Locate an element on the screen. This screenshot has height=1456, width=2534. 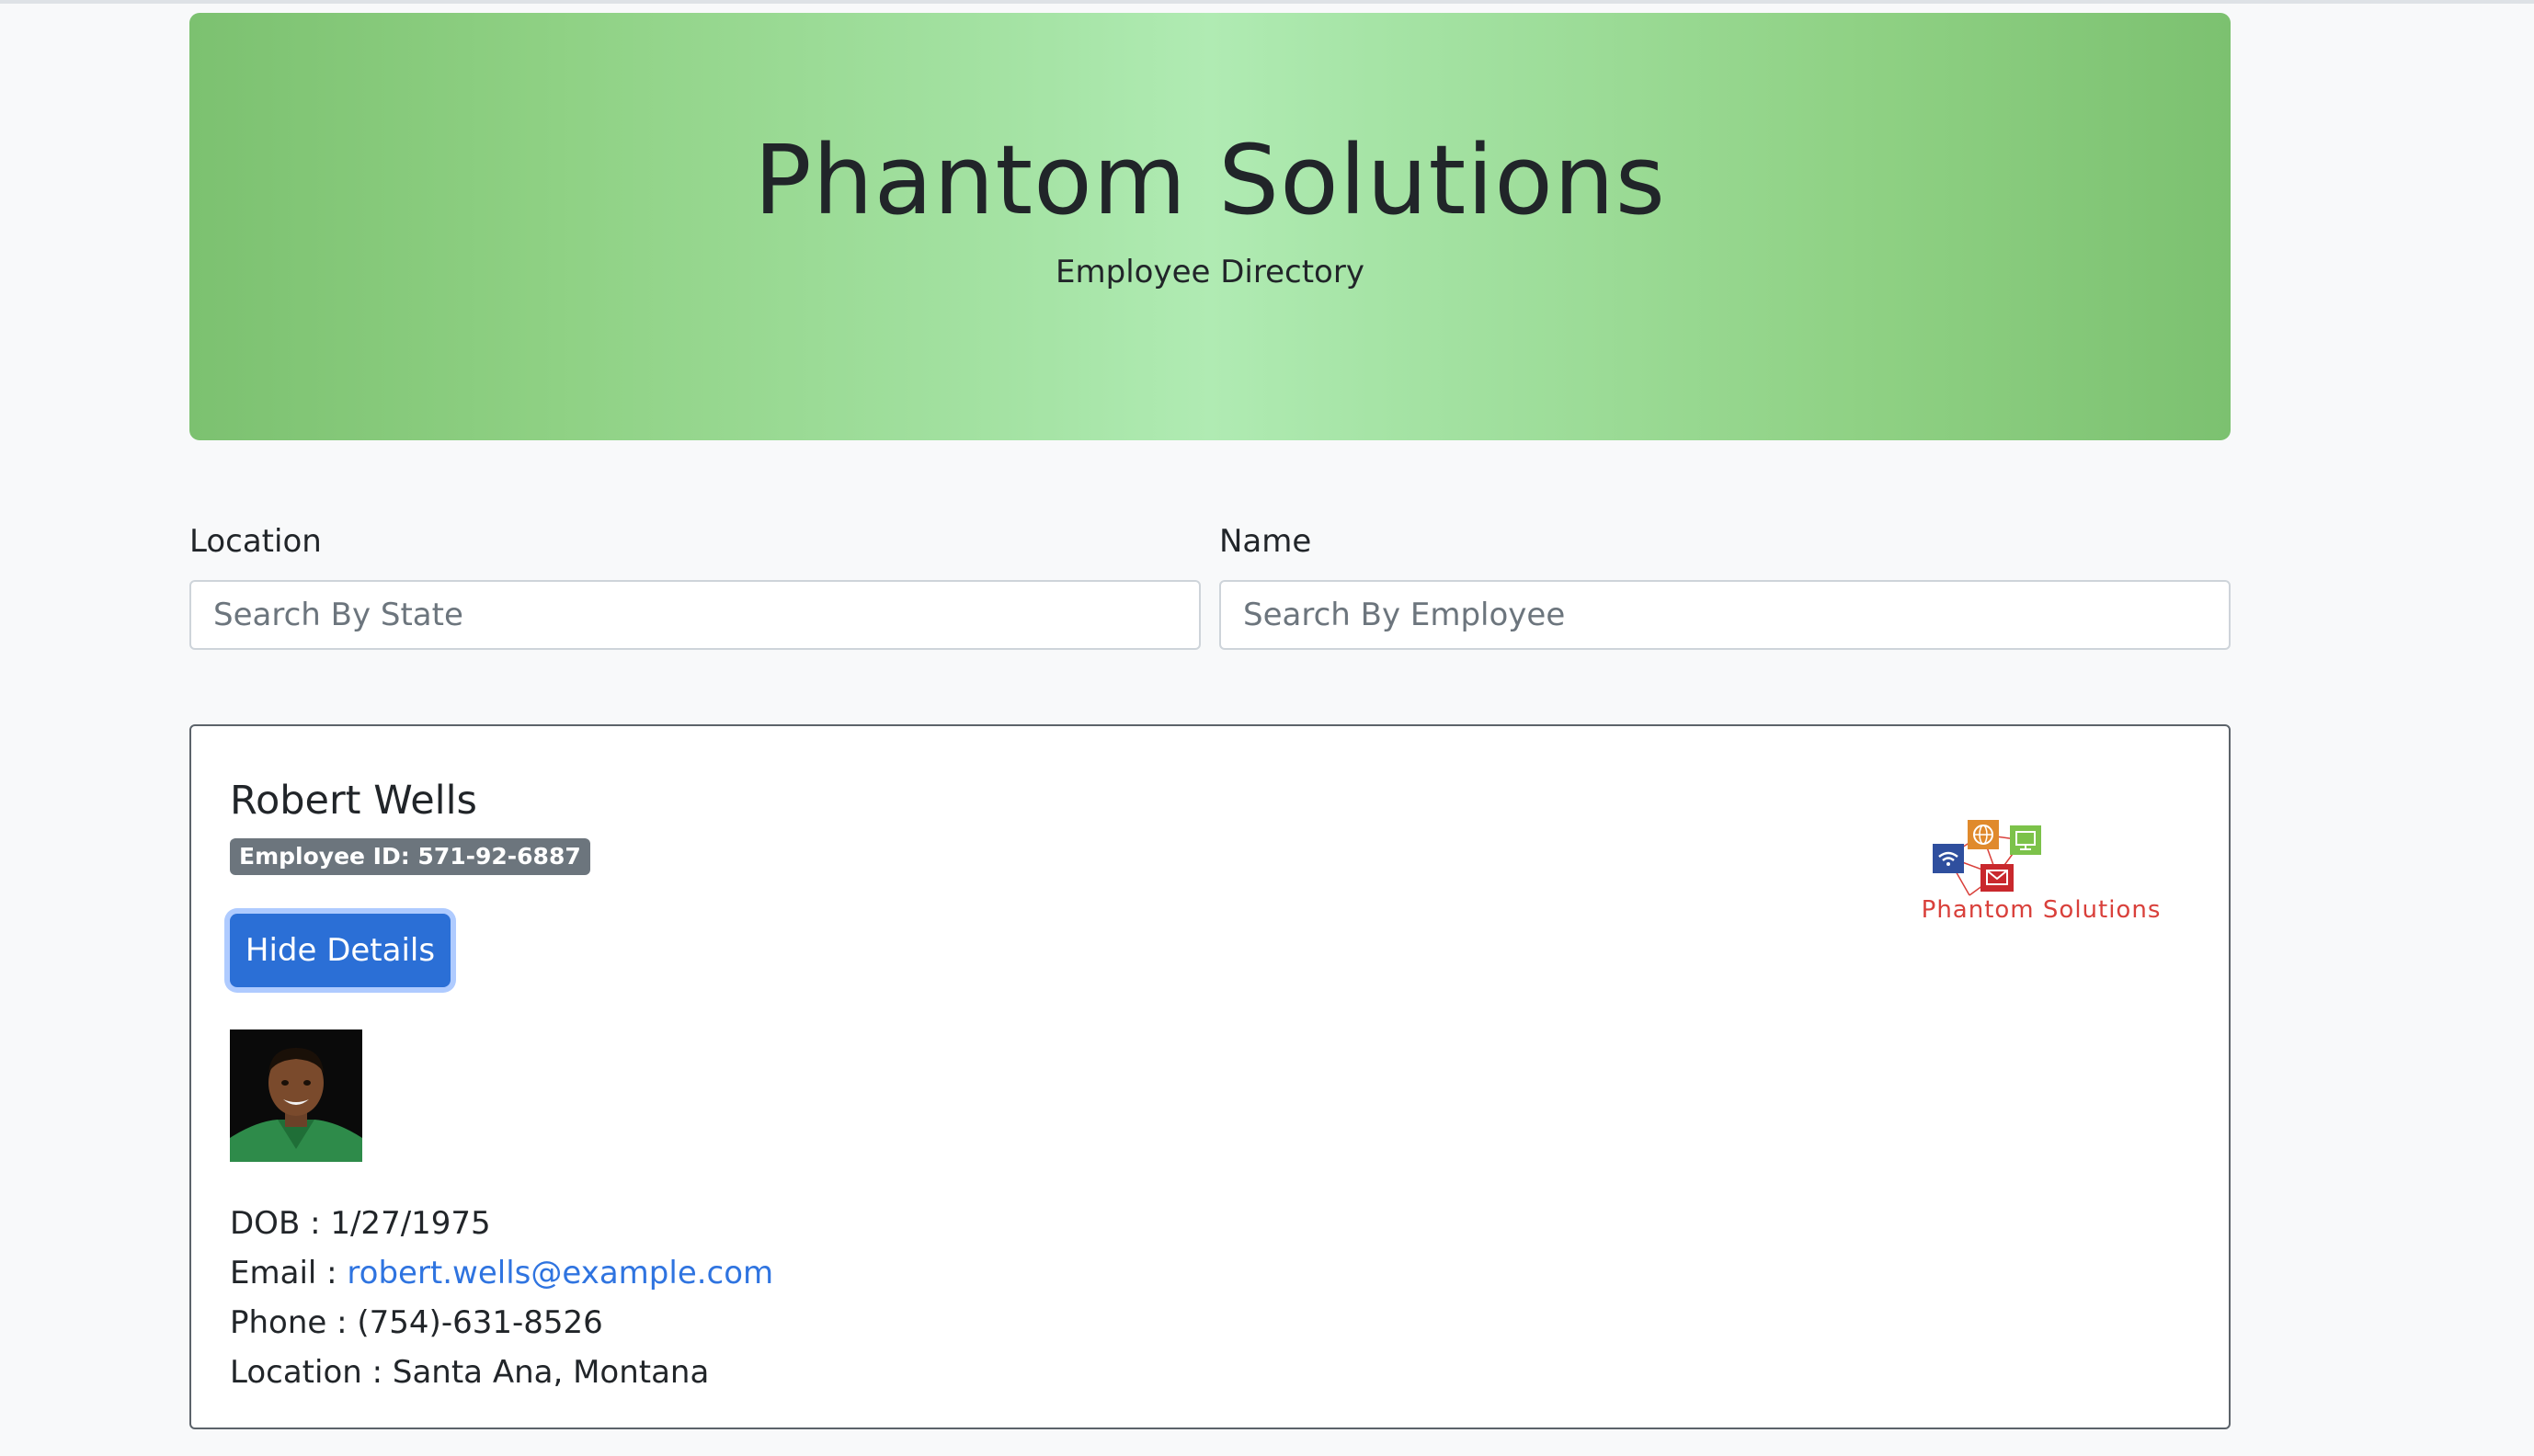
page-title: Phantom Solutions is located at coordinates (1210, 180).